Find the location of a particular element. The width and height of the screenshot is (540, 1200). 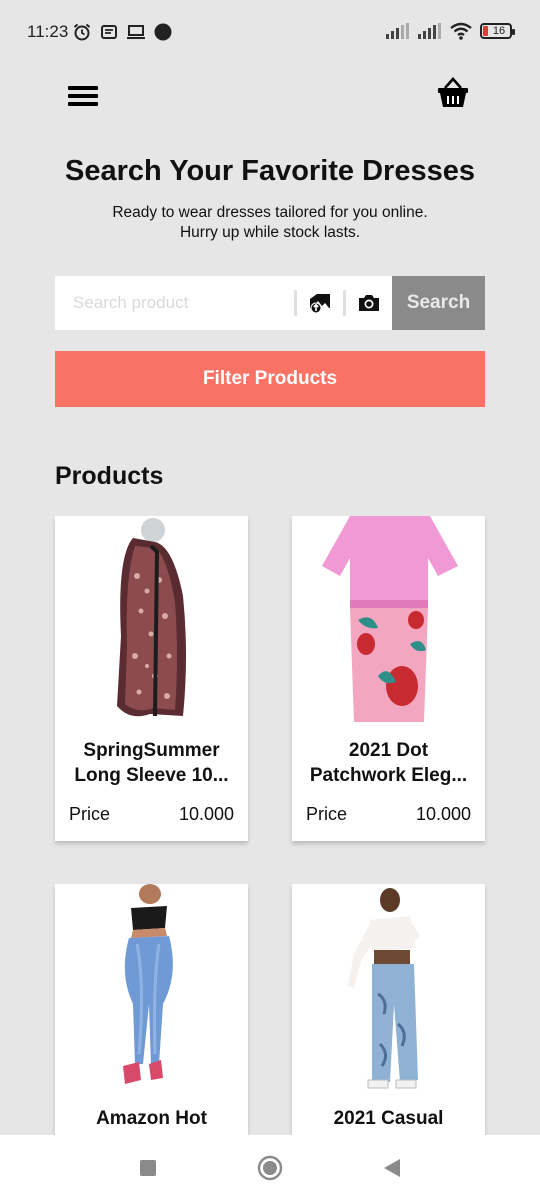

product-name: 2021 Casual is located at coordinates (388, 1118).